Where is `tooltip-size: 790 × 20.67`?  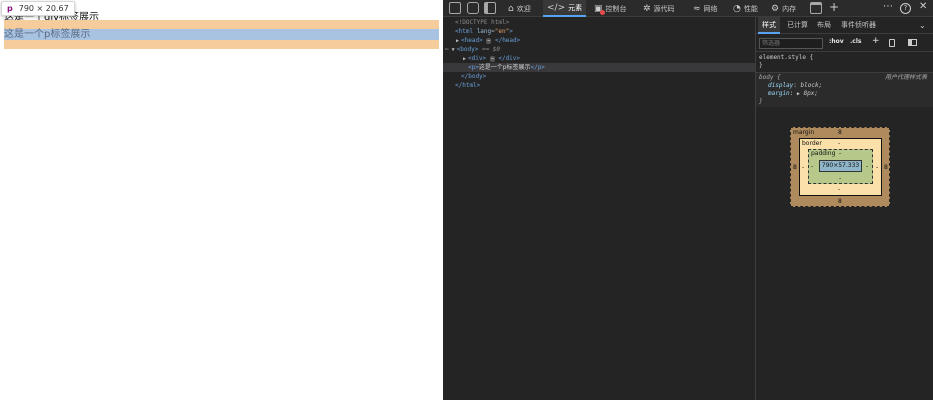
tooltip-size: 790 × 20.67 is located at coordinates (43, 8).